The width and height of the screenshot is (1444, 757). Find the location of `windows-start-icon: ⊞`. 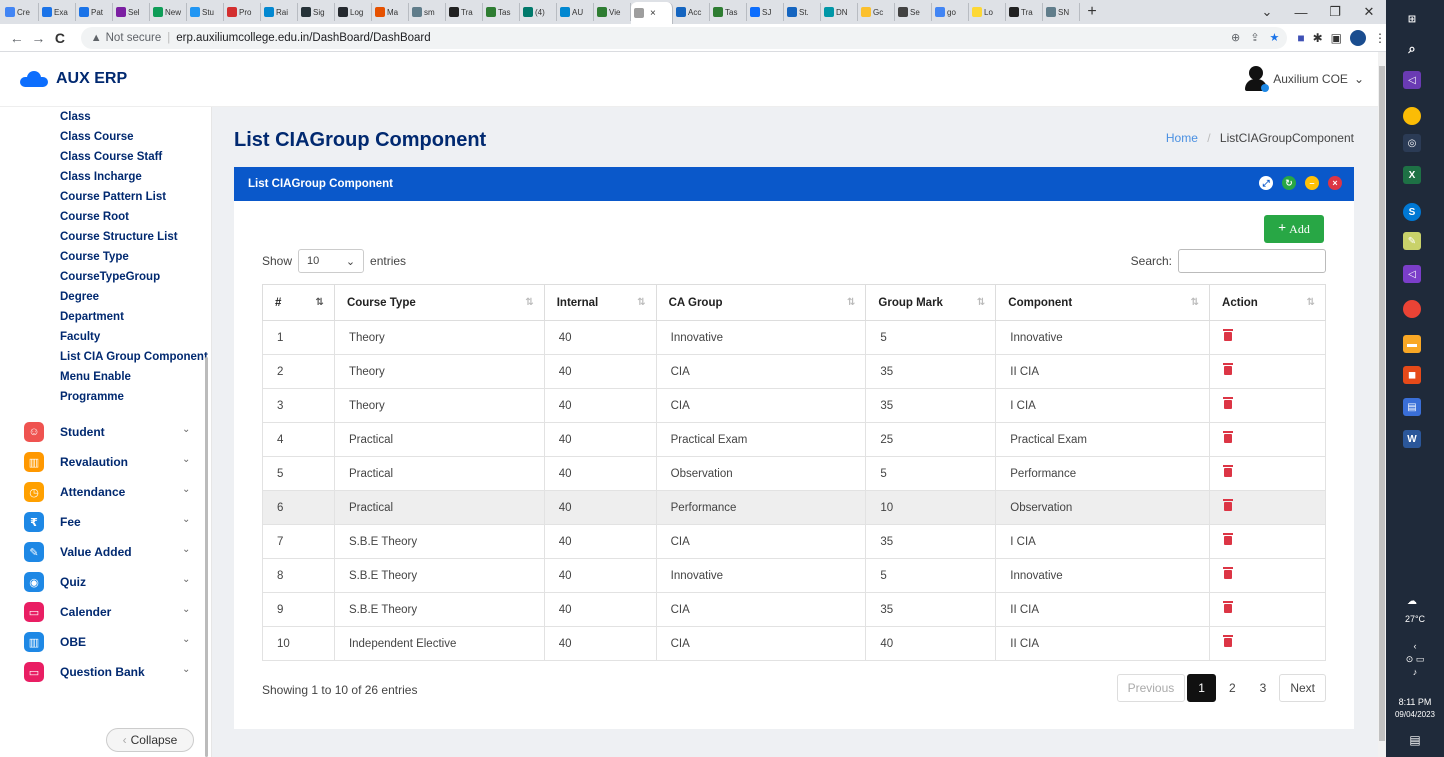

windows-start-icon: ⊞ is located at coordinates (1412, 19).